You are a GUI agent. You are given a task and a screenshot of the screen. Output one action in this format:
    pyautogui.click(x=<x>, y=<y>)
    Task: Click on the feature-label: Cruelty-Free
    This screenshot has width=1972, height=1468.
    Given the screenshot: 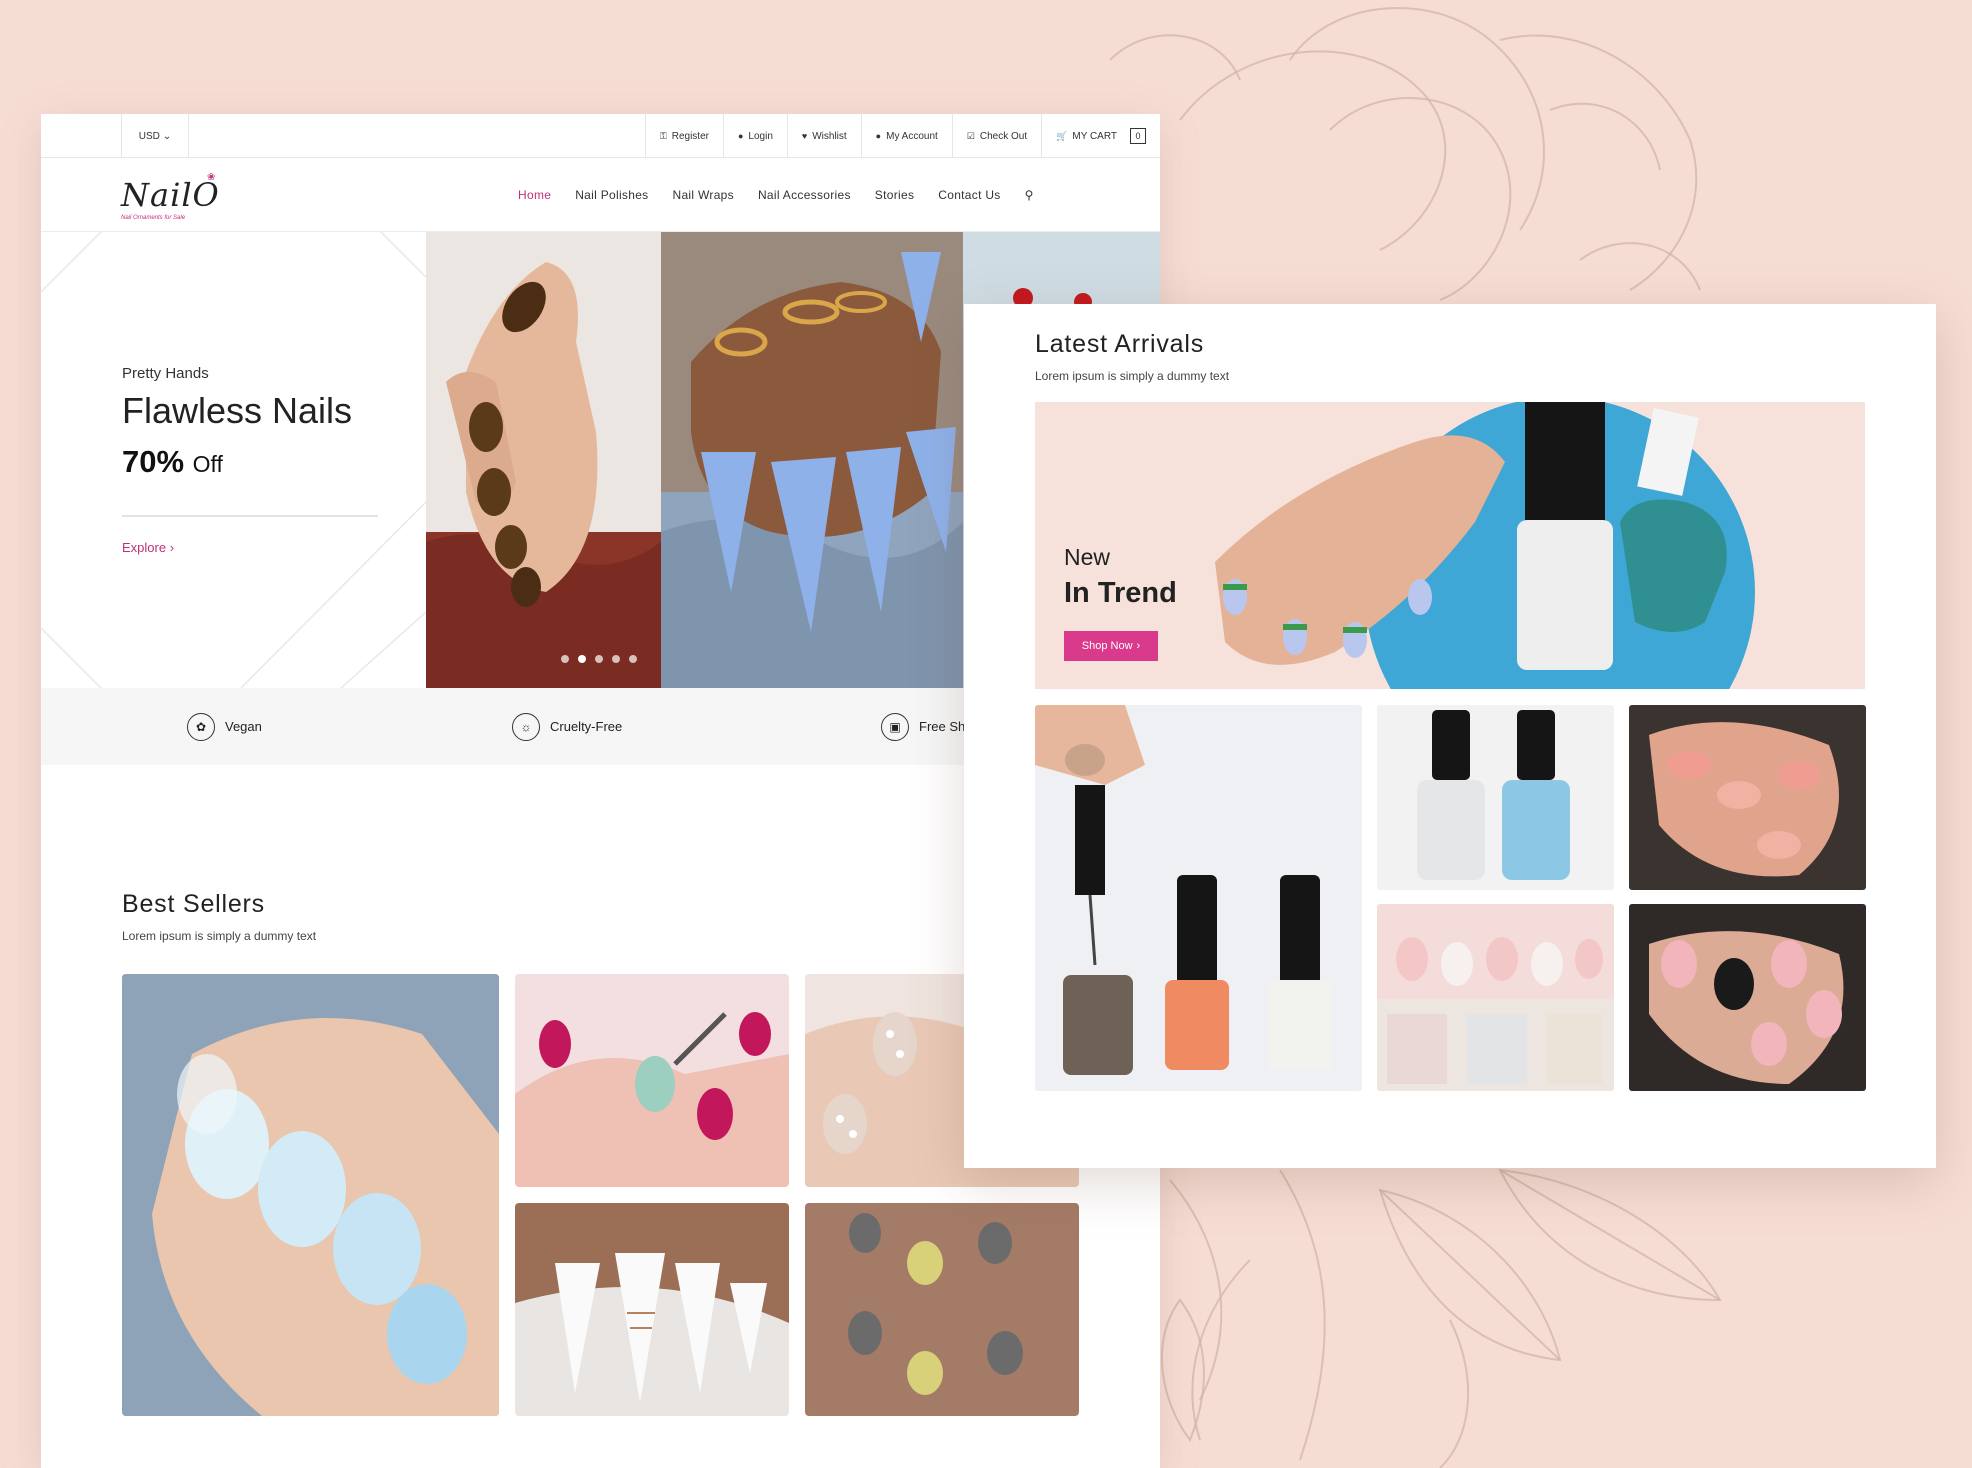 What is the action you would take?
    pyautogui.click(x=586, y=726)
    